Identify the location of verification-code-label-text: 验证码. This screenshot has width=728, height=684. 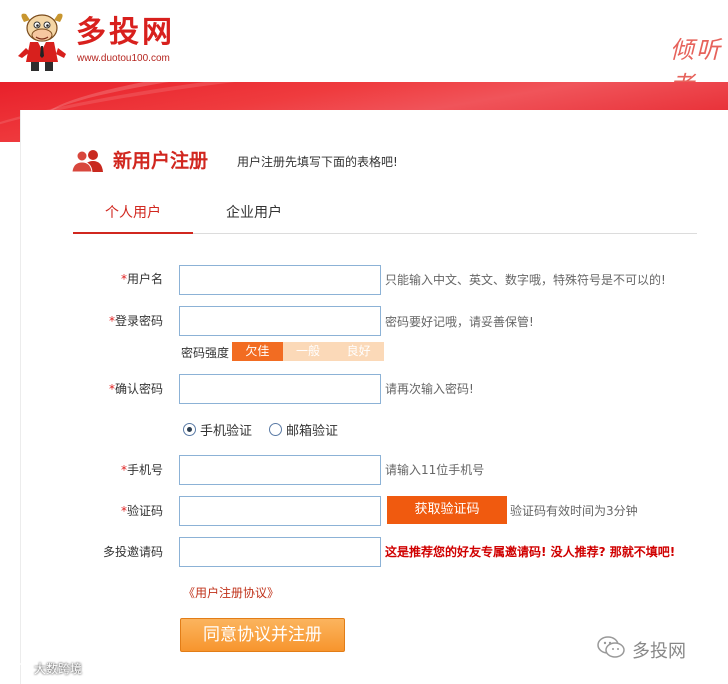
(144, 511).